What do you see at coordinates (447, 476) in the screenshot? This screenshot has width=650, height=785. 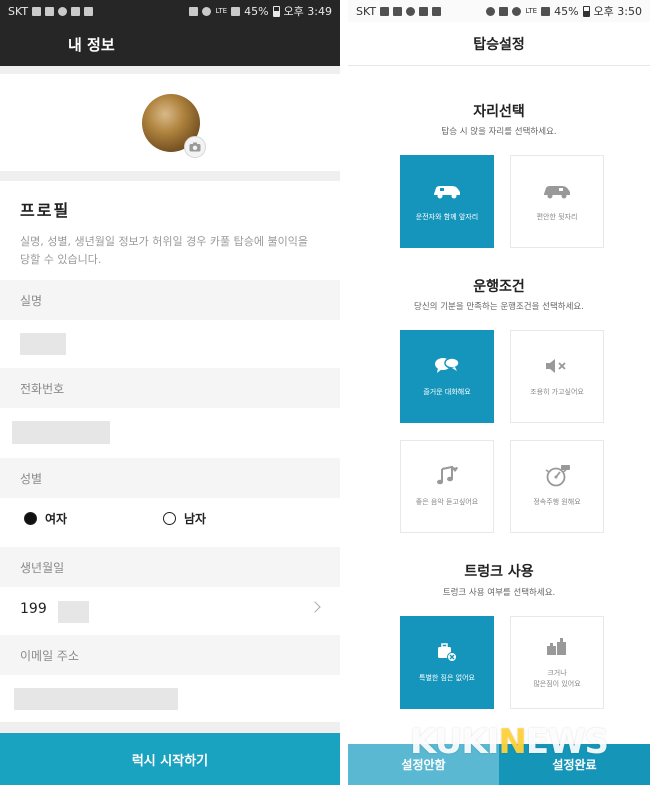 I see `music-note-icon` at bounding box center [447, 476].